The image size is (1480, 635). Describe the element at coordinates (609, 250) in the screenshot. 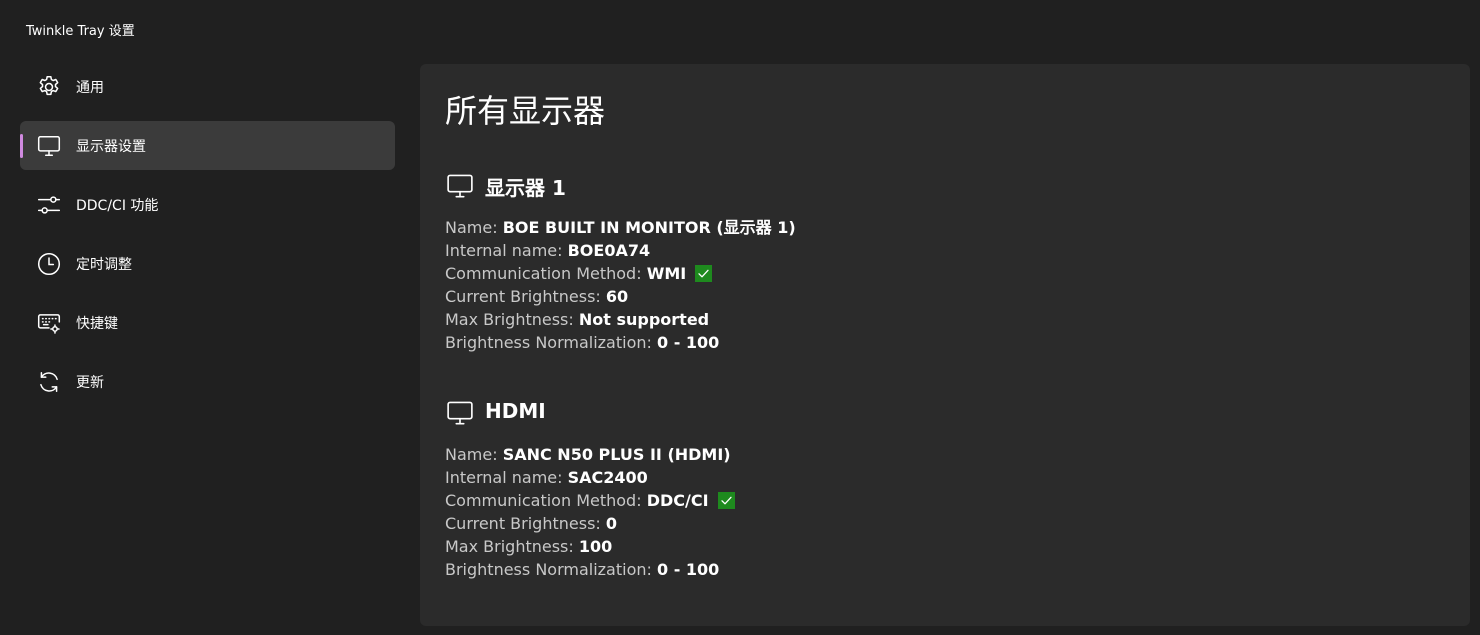

I see `detail-value: BOE0A74` at that location.